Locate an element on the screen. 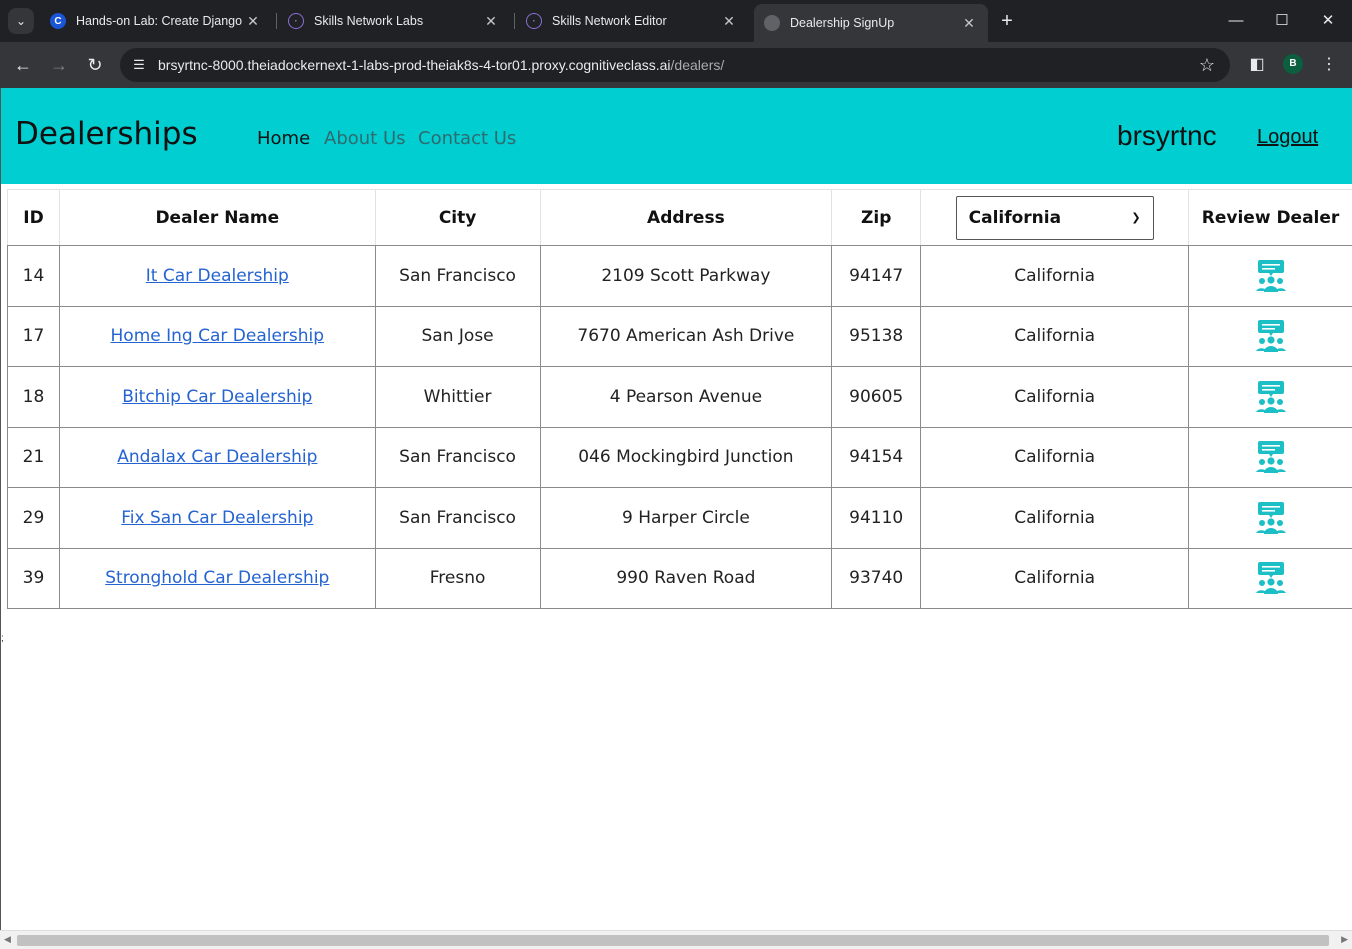 This screenshot has height=949, width=1352. nav-link-contact: Contact Us is located at coordinates (467, 138).